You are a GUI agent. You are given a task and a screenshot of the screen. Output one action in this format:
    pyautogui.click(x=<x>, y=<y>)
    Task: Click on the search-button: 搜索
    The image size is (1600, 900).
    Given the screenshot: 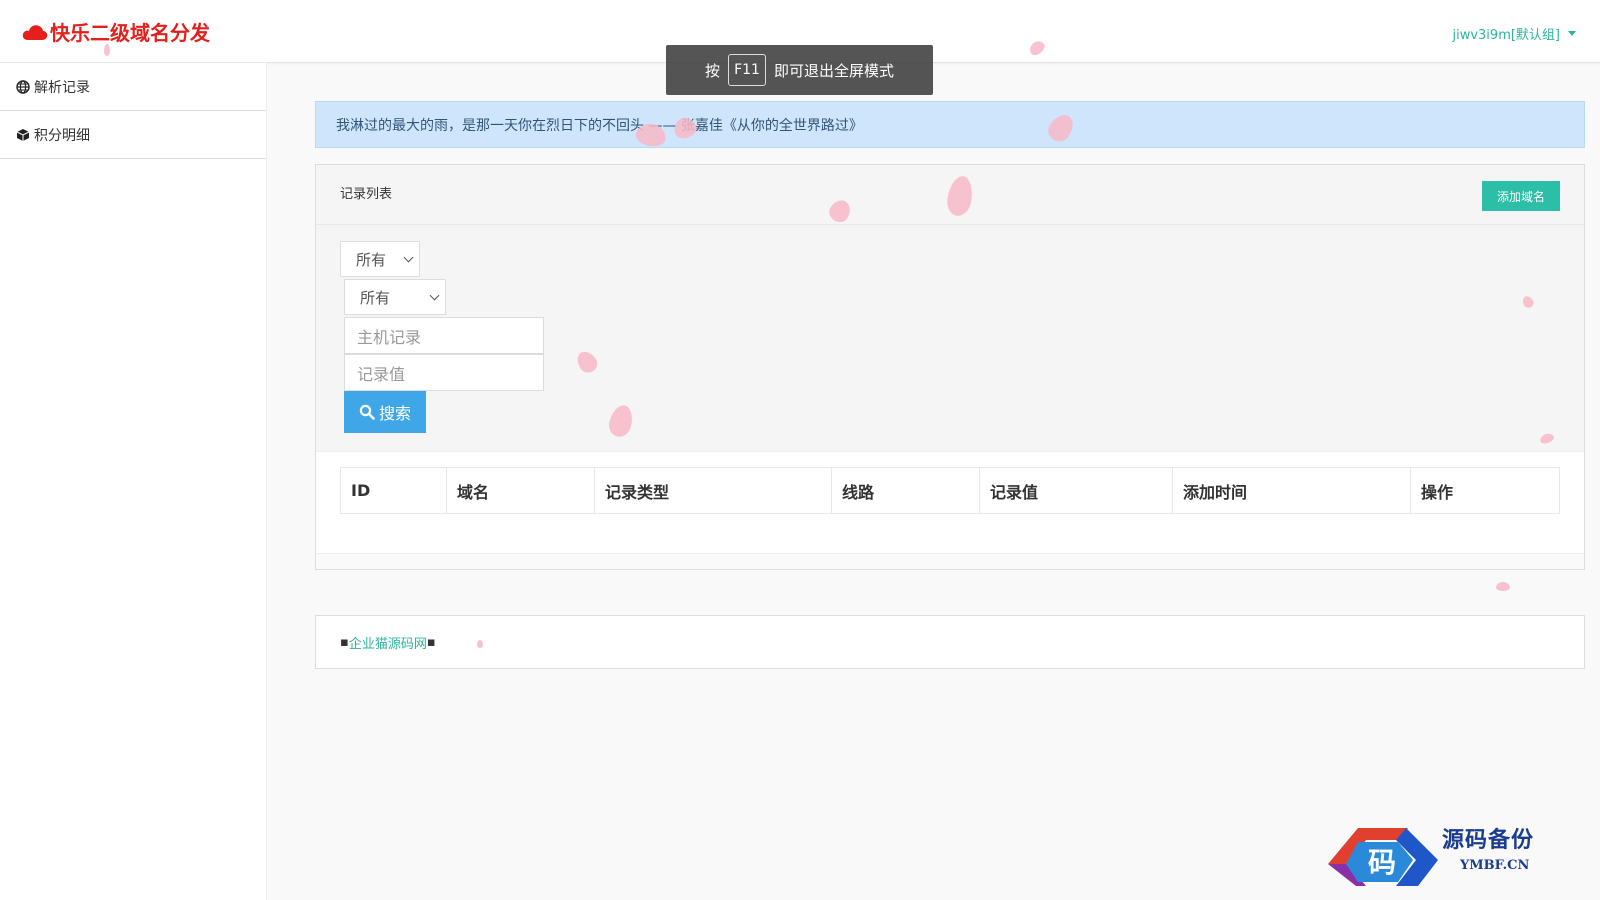 What is the action you would take?
    pyautogui.click(x=385, y=412)
    